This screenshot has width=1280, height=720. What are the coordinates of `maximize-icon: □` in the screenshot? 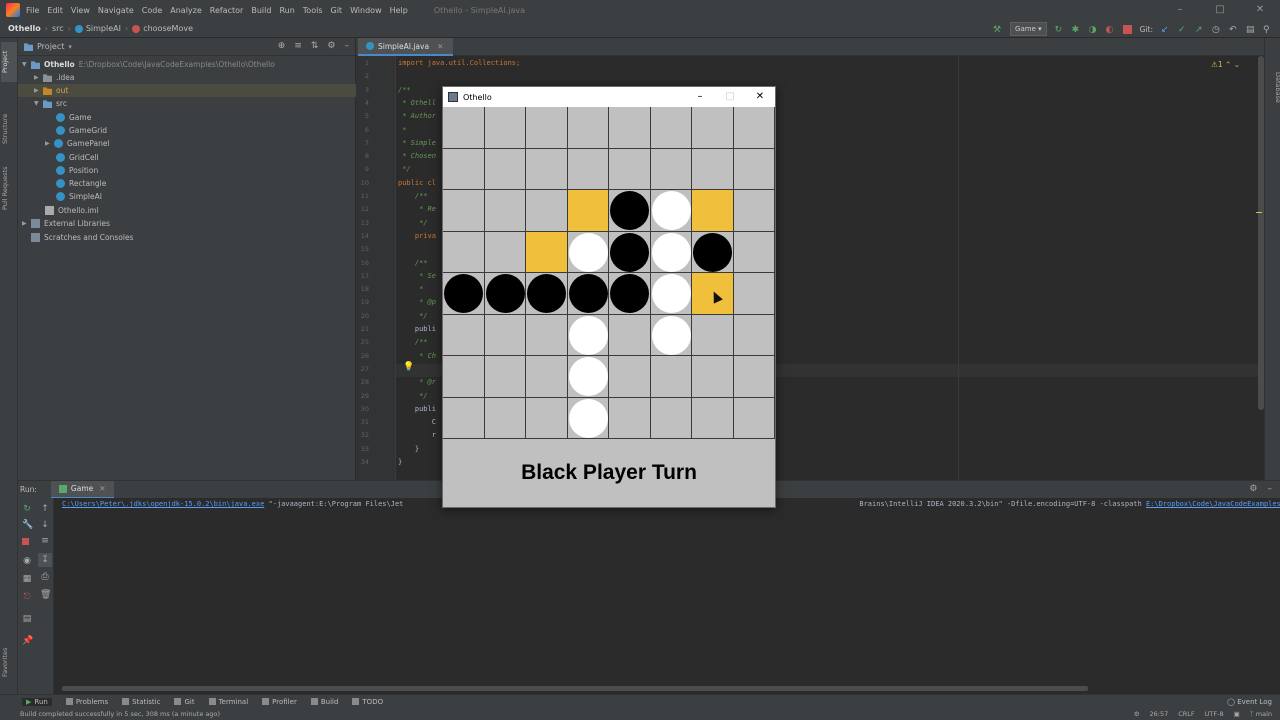 It's located at (1220, 10).